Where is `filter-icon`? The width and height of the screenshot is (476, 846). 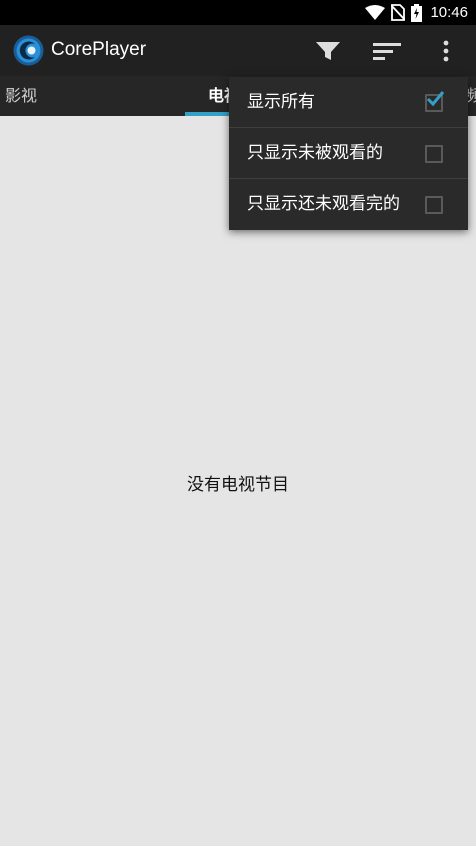
filter-icon is located at coordinates (328, 50).